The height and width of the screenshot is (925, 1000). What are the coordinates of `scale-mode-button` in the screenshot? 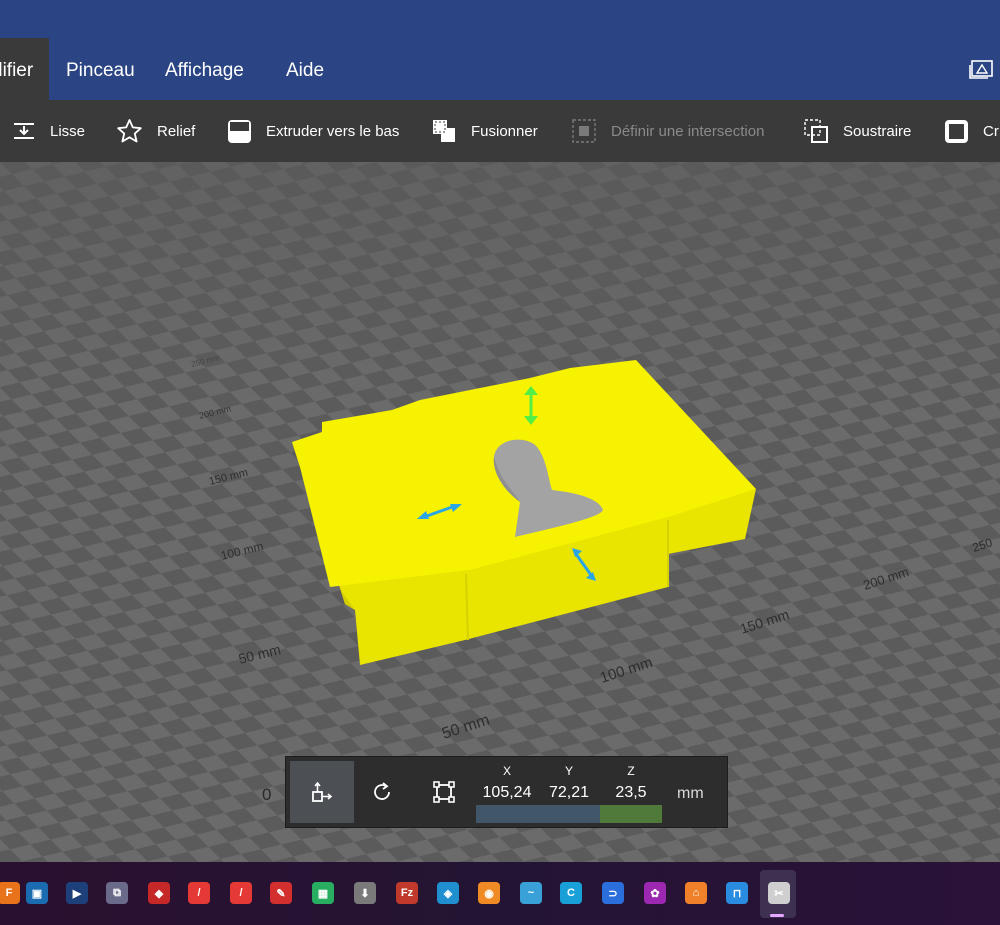 It's located at (444, 792).